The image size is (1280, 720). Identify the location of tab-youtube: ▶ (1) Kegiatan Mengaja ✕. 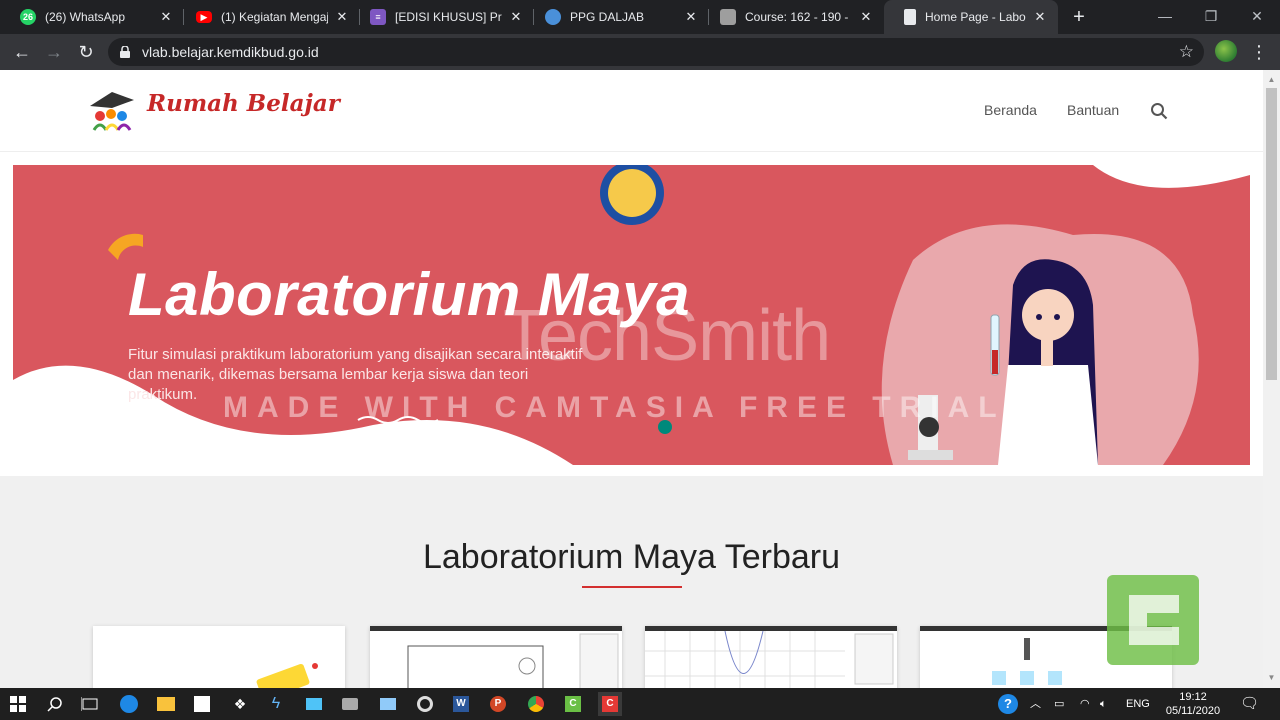
(268, 17).